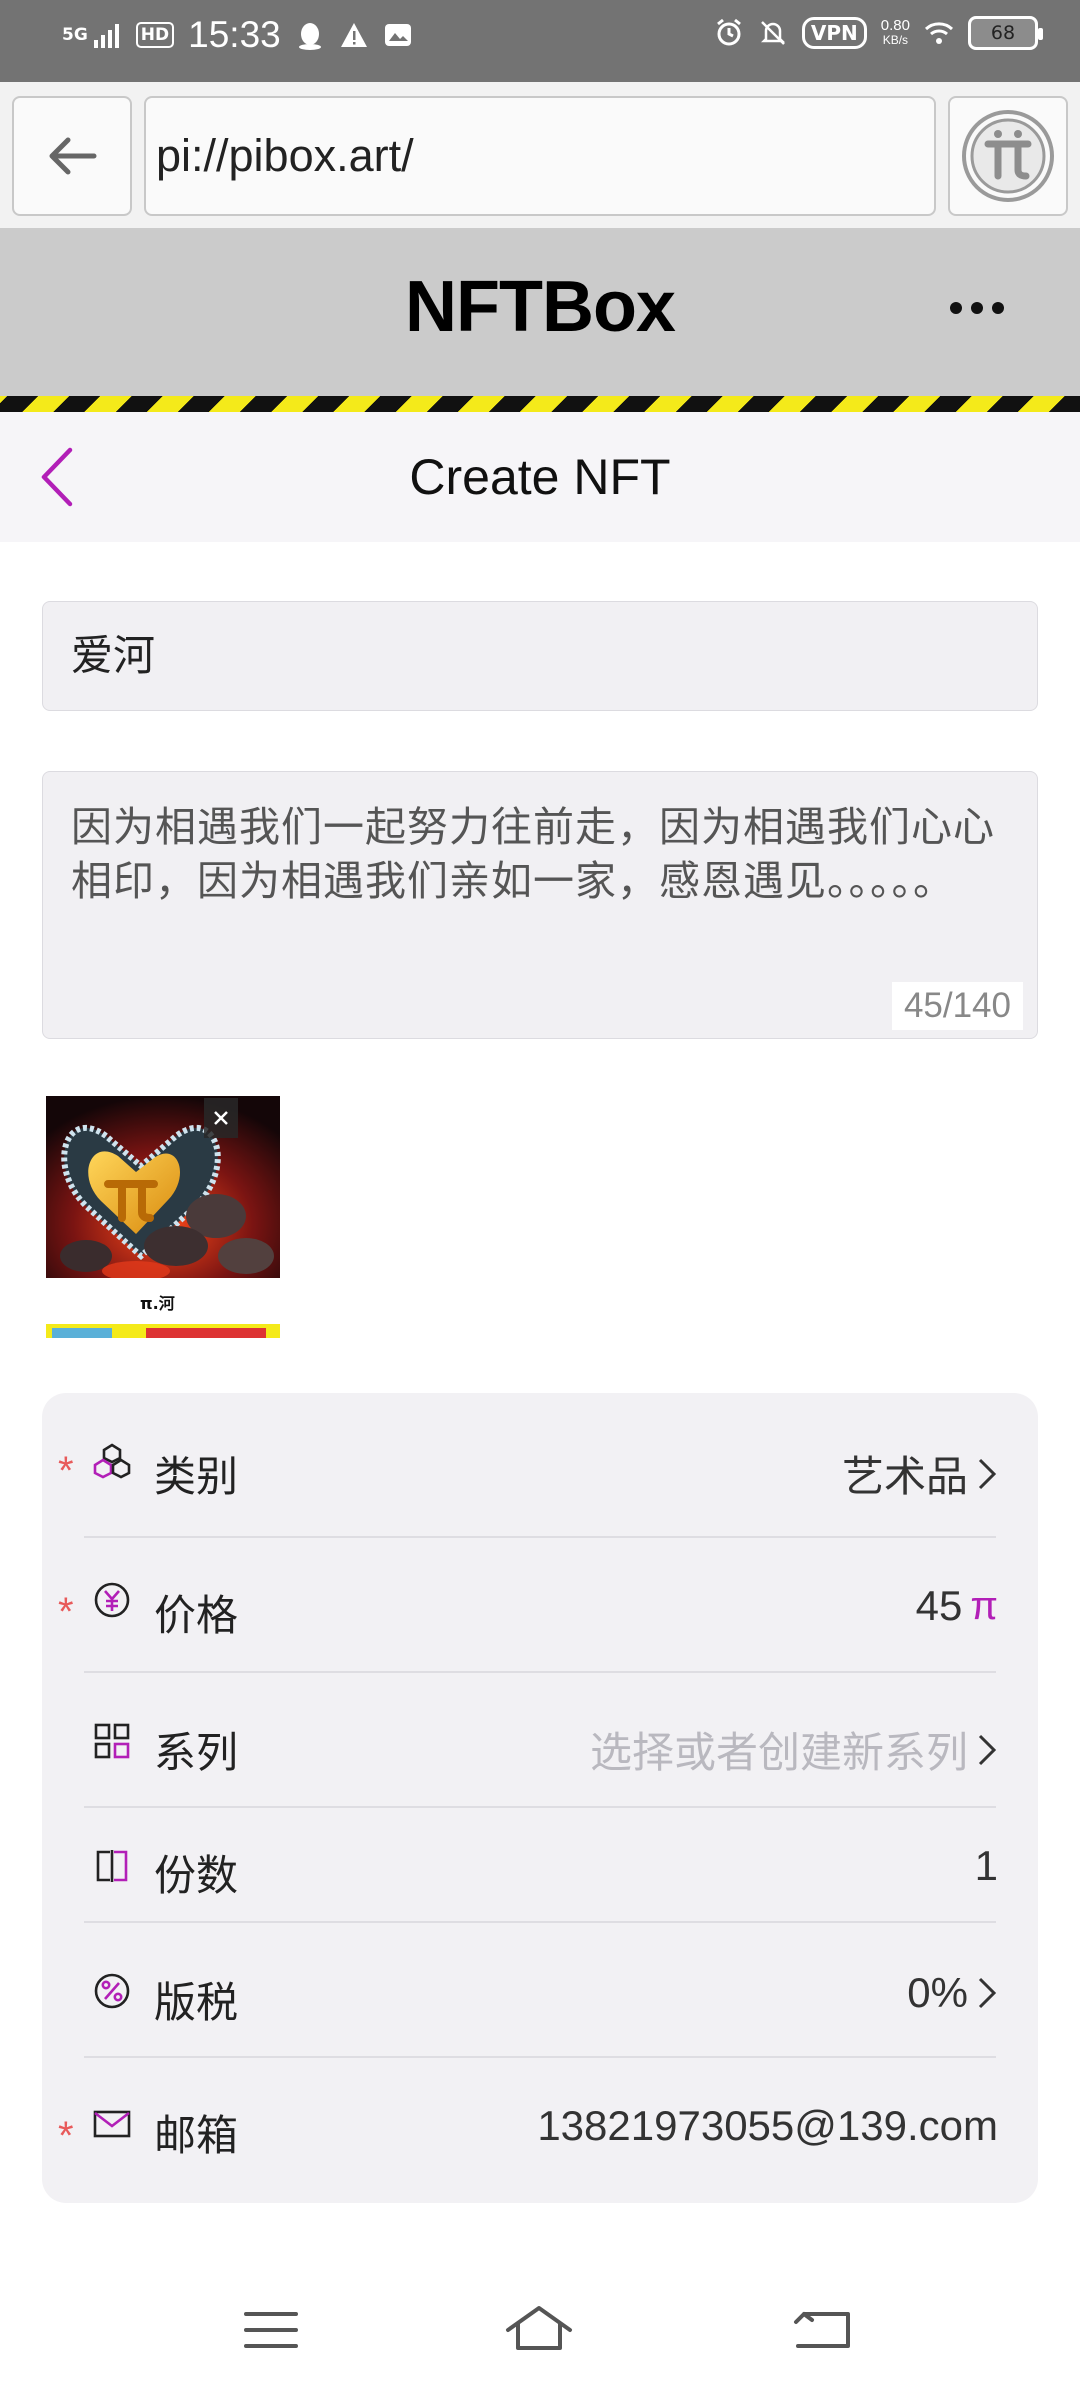 This screenshot has height=2400, width=1080. I want to click on copies-value: 1, so click(986, 1866).